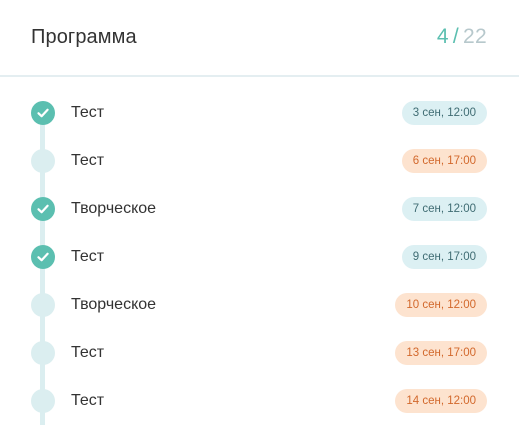  I want to click on date-badge: 14 сен, 12:00, so click(441, 401).